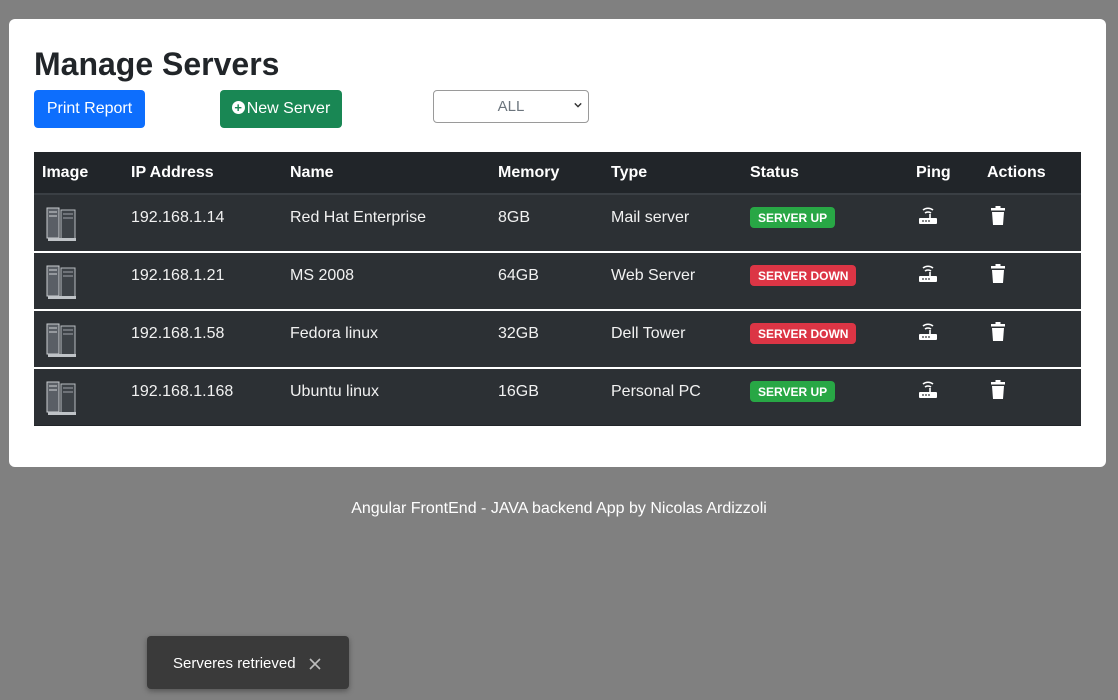 This screenshot has width=1118, height=700. I want to click on header-image: Image, so click(65, 172).